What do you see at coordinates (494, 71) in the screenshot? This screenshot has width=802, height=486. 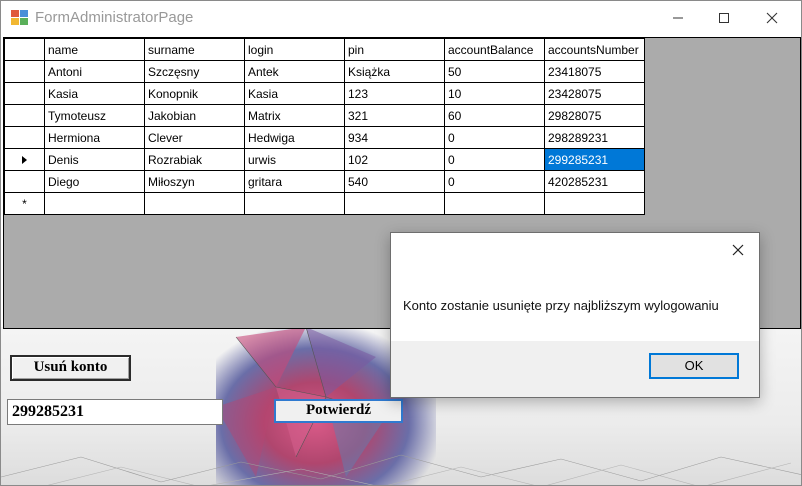 I see `cell-account-balance: 50` at bounding box center [494, 71].